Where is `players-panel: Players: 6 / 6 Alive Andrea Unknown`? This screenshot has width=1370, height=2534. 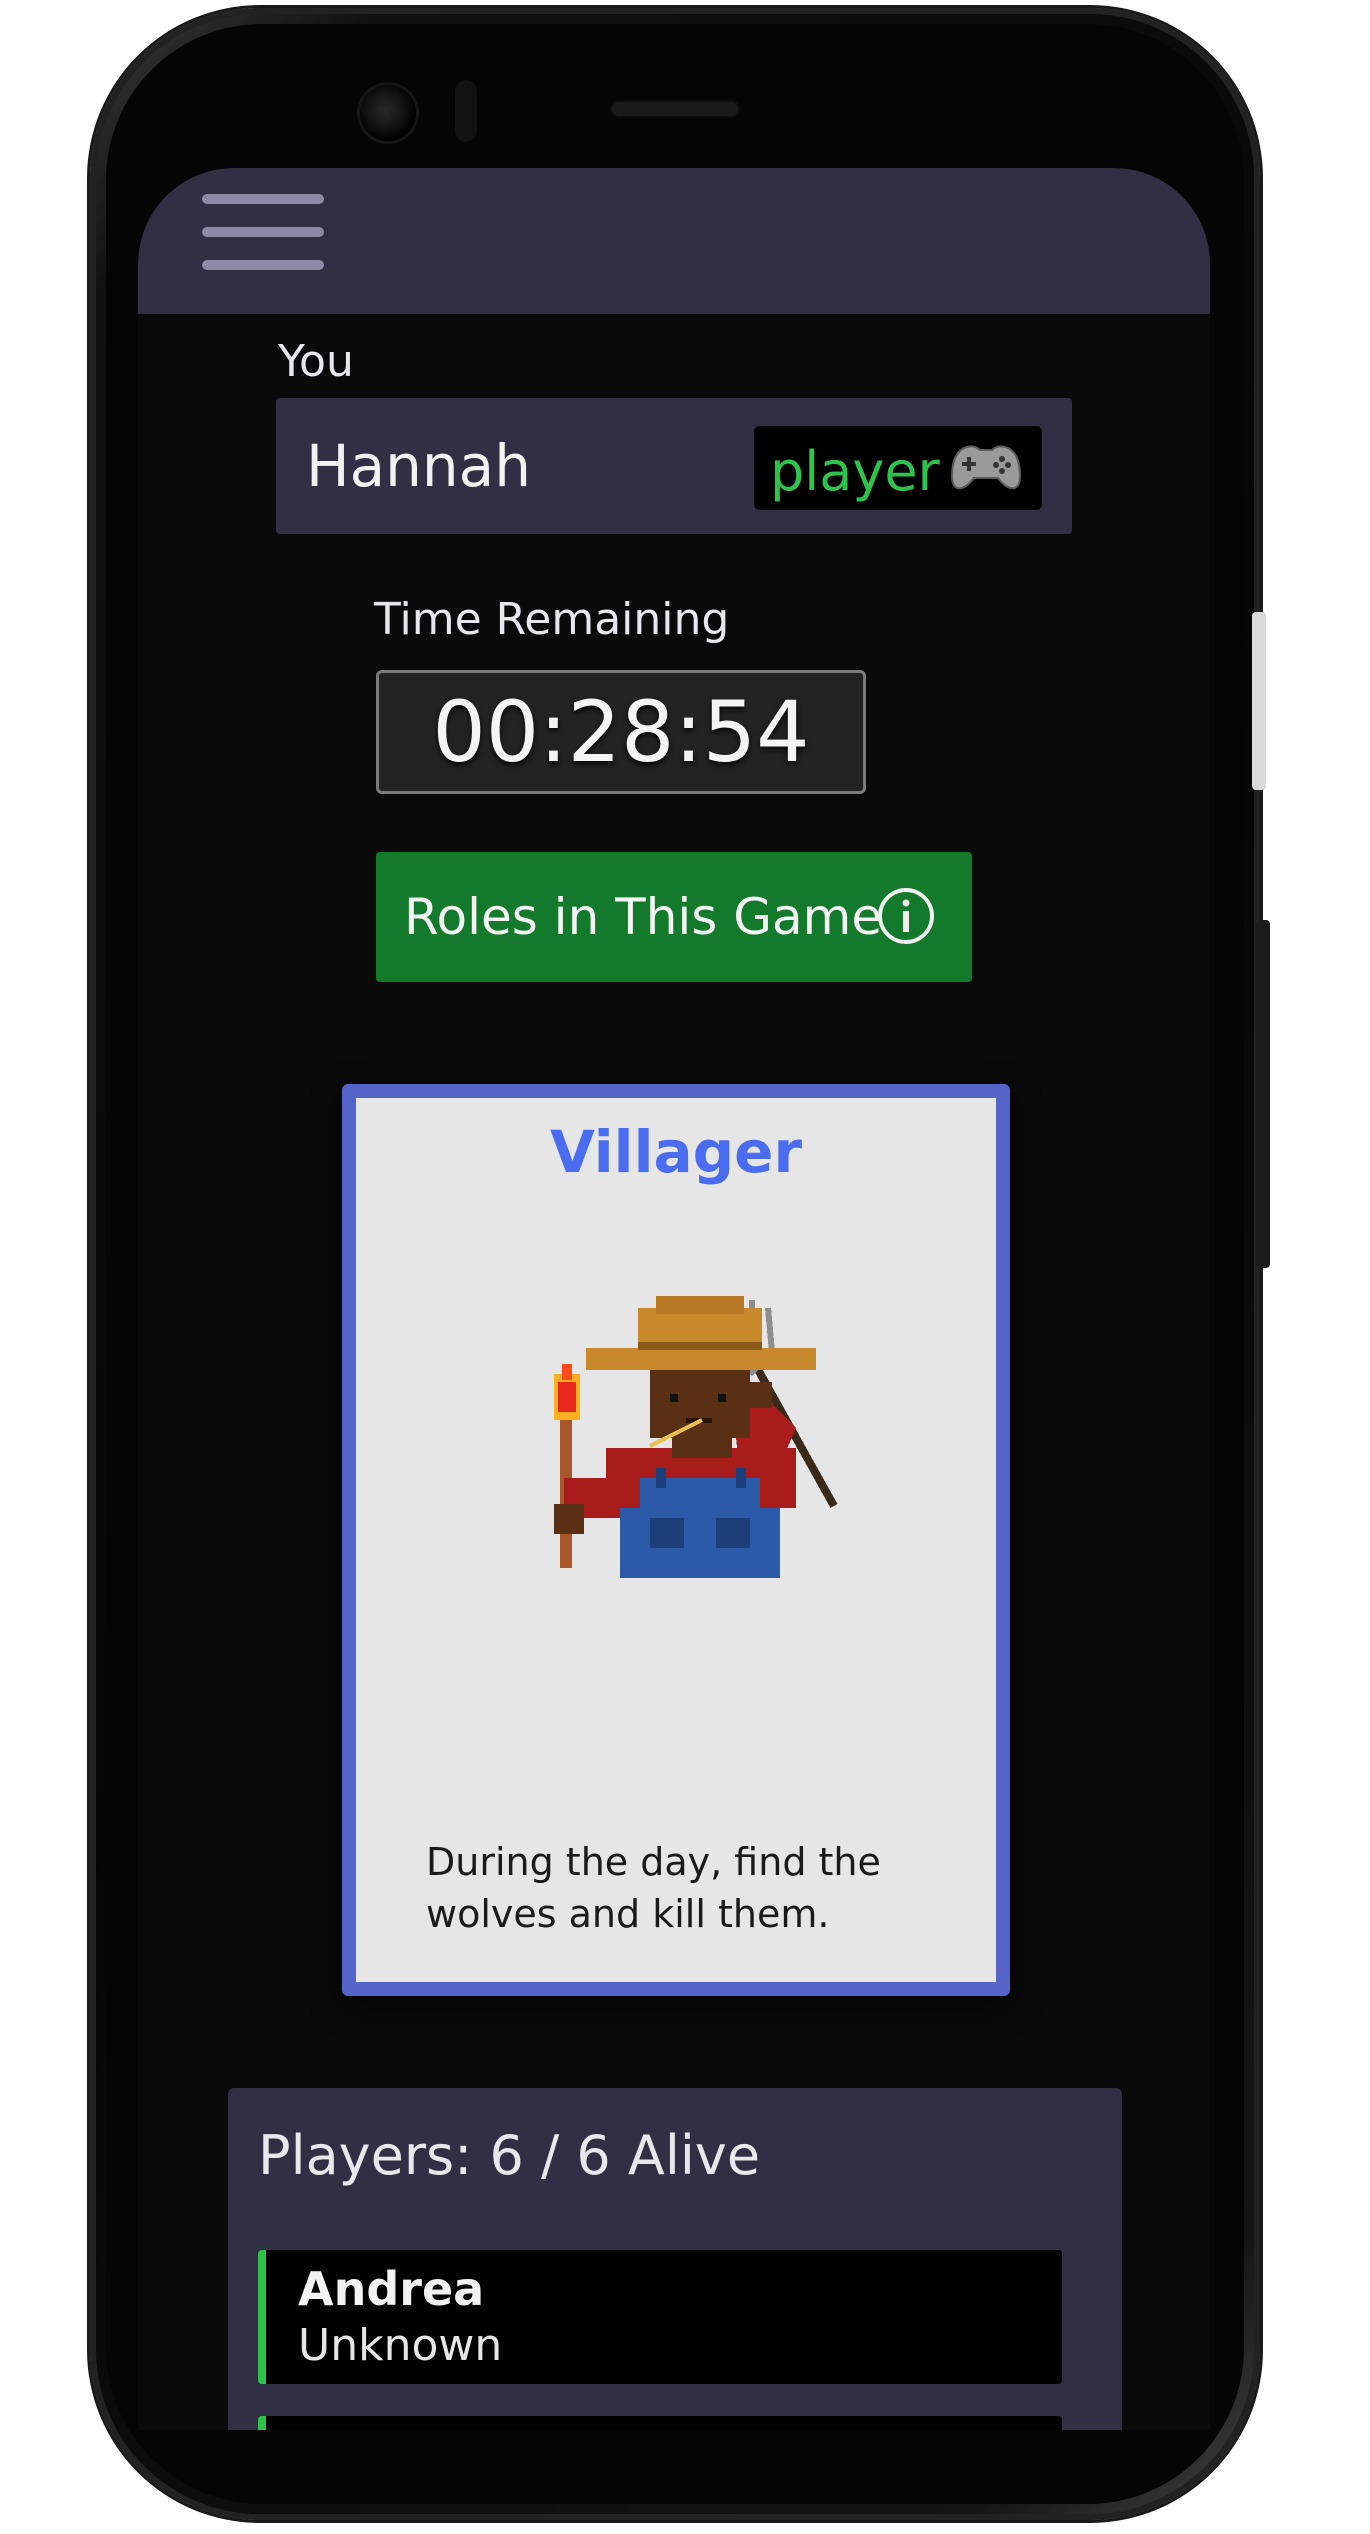
players-panel: Players: 6 / 6 Alive Andrea Unknown is located at coordinates (675, 2259).